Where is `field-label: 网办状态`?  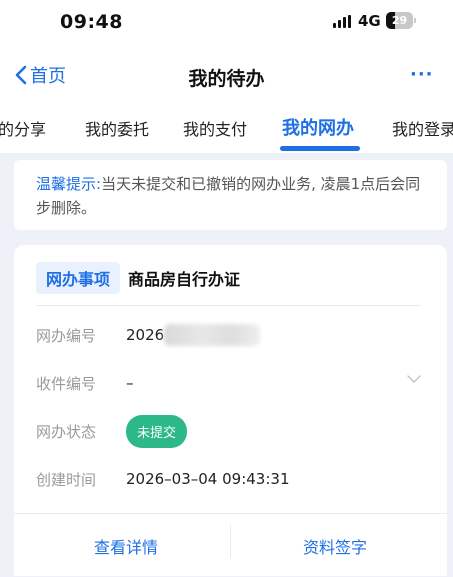 field-label: 网办状态 is located at coordinates (66, 431).